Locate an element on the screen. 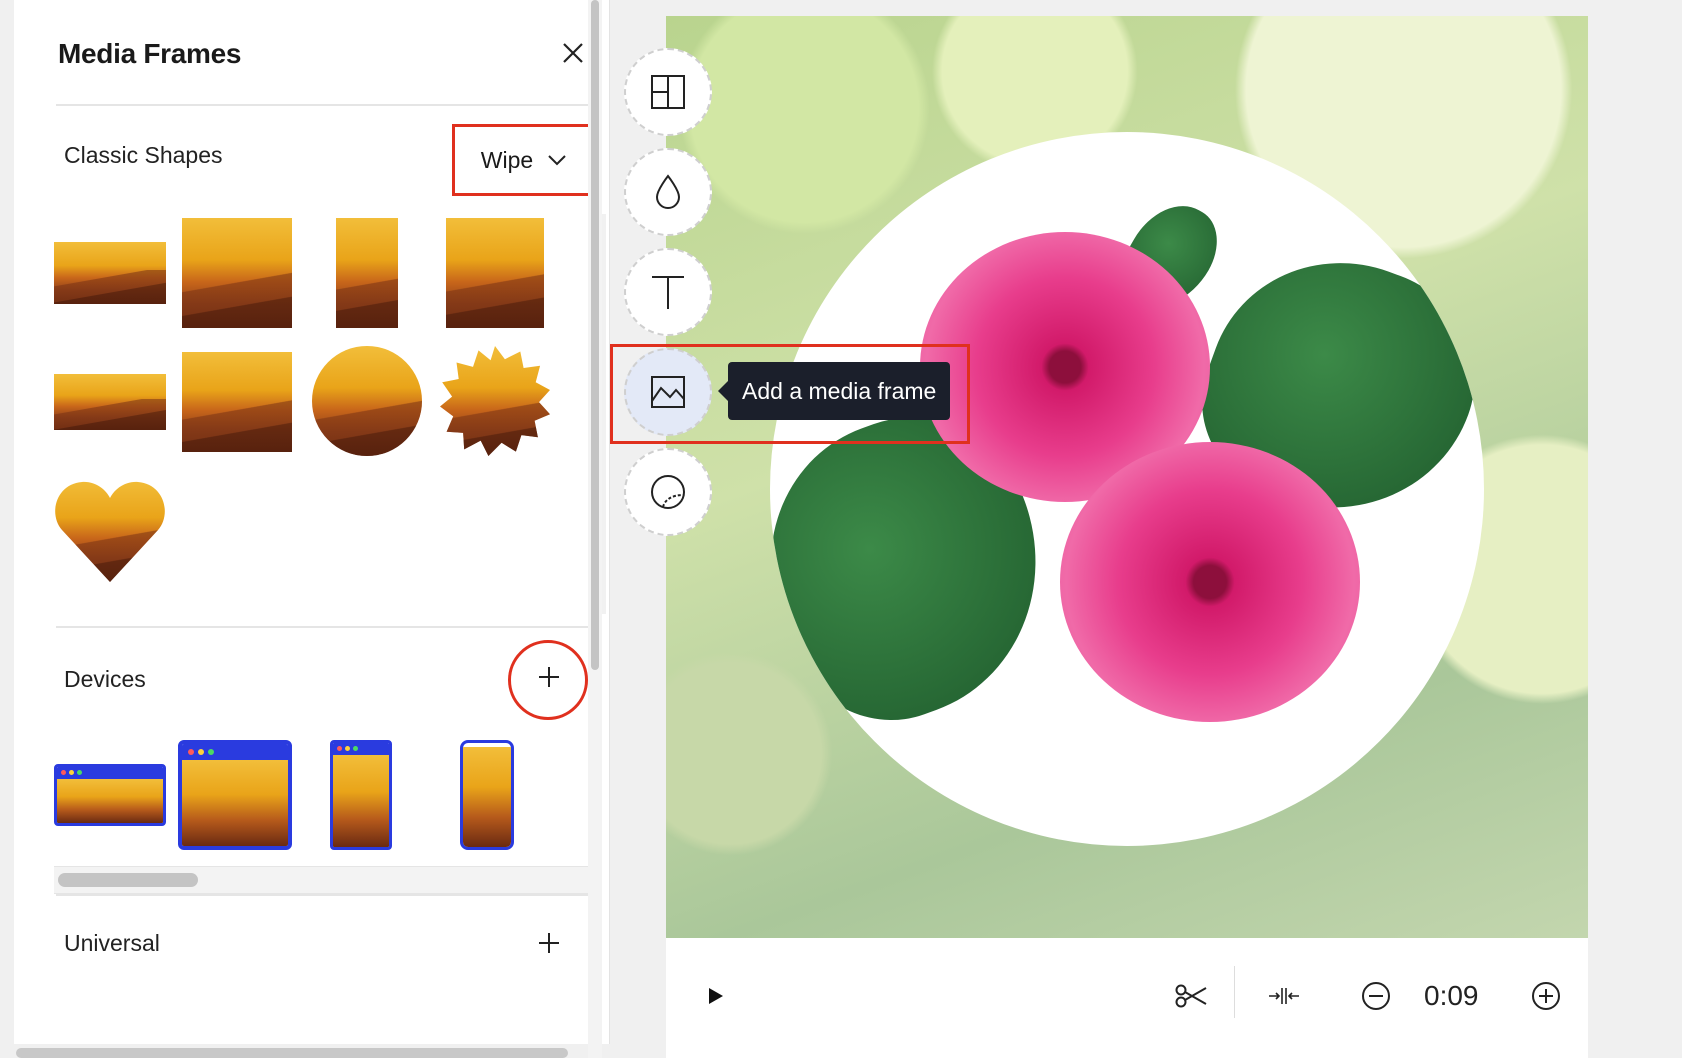 The height and width of the screenshot is (1058, 1682). play-icon is located at coordinates (716, 996).